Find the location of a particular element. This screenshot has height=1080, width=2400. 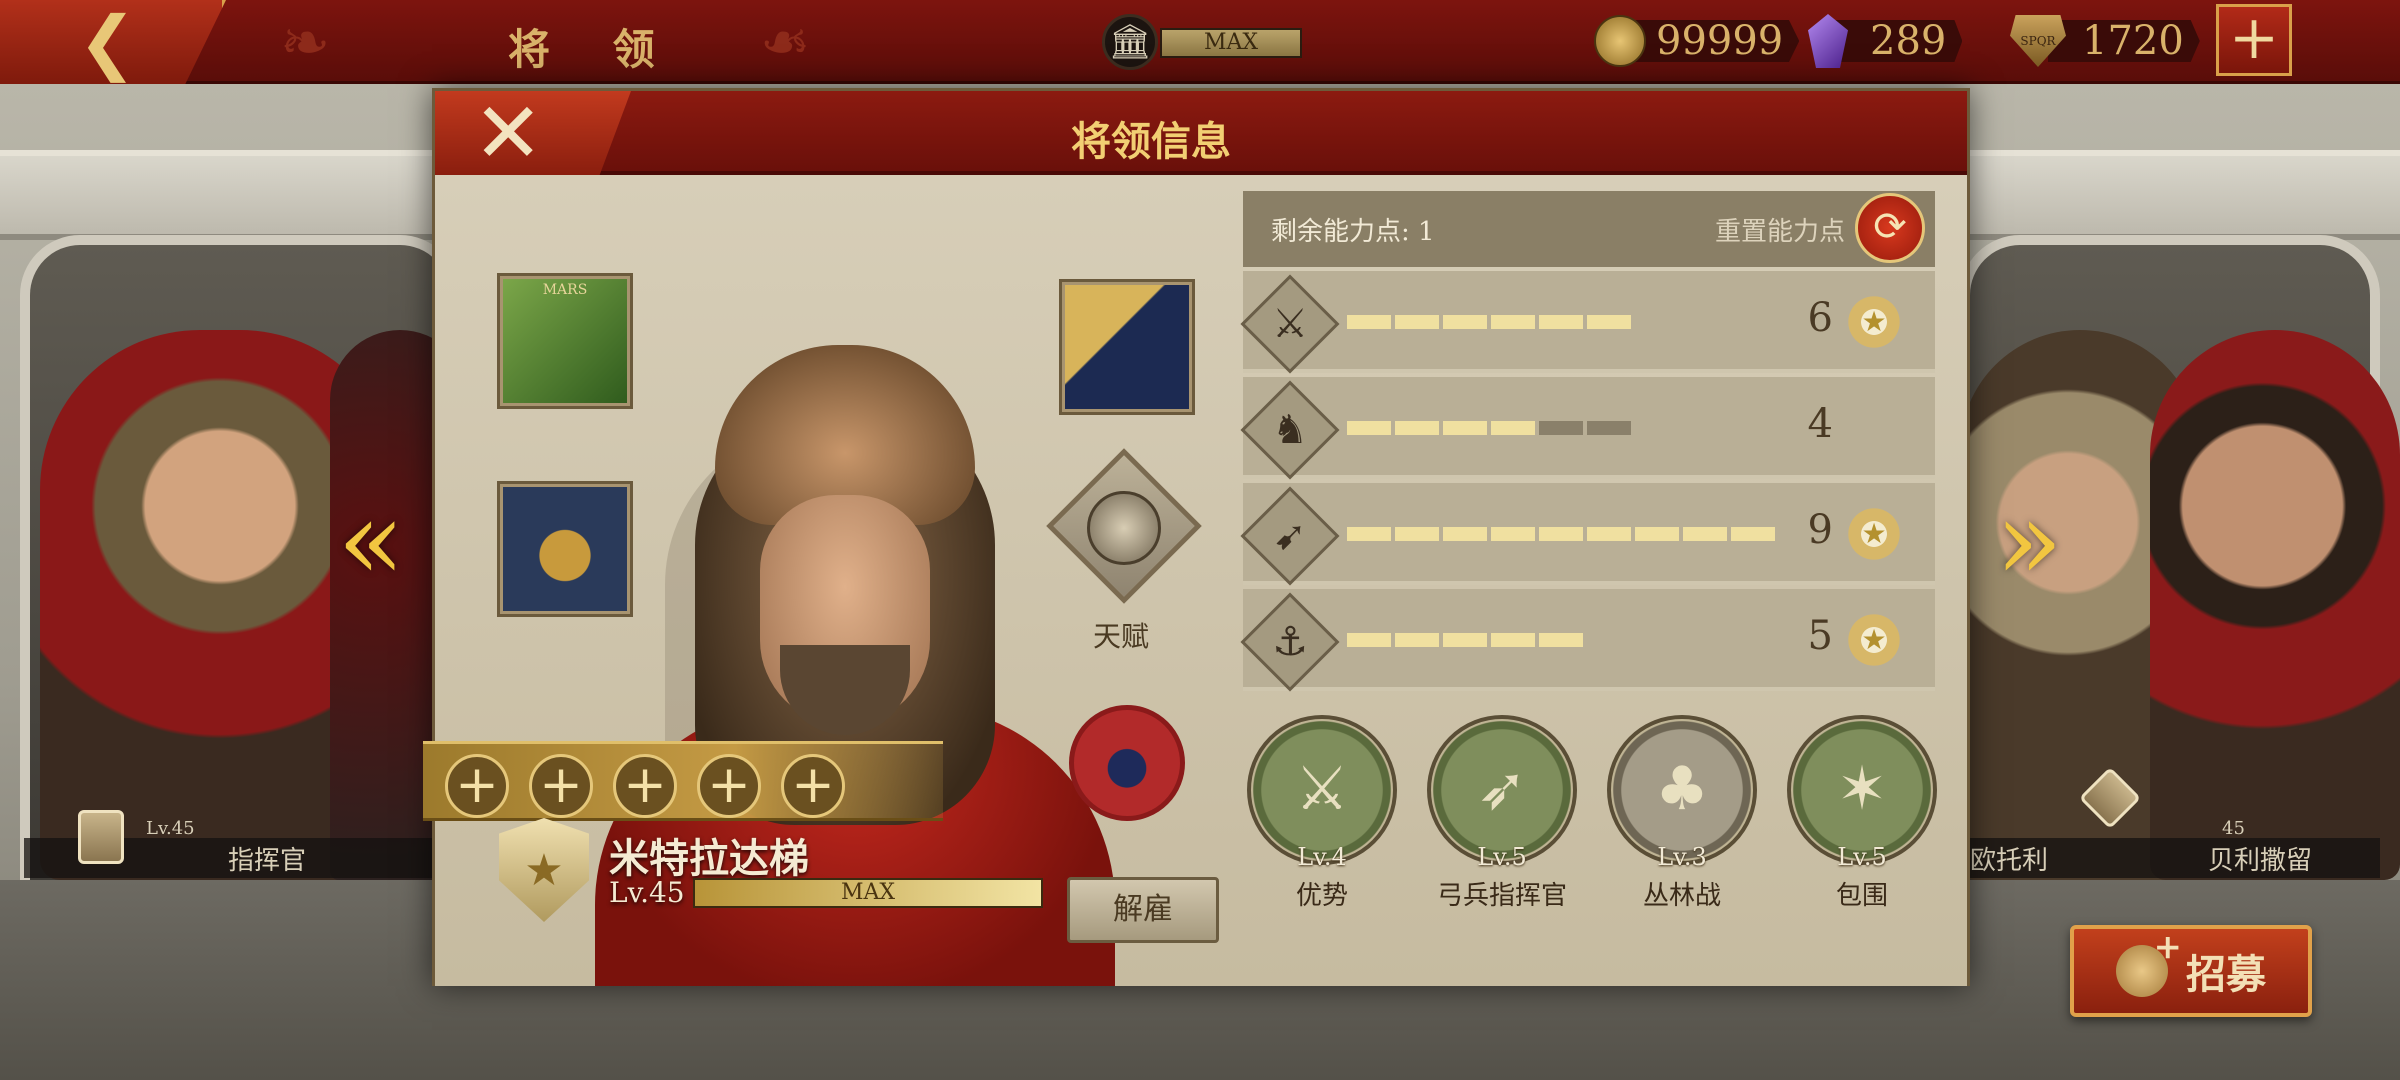

modal-title: 将领信息 is located at coordinates (1151, 141).